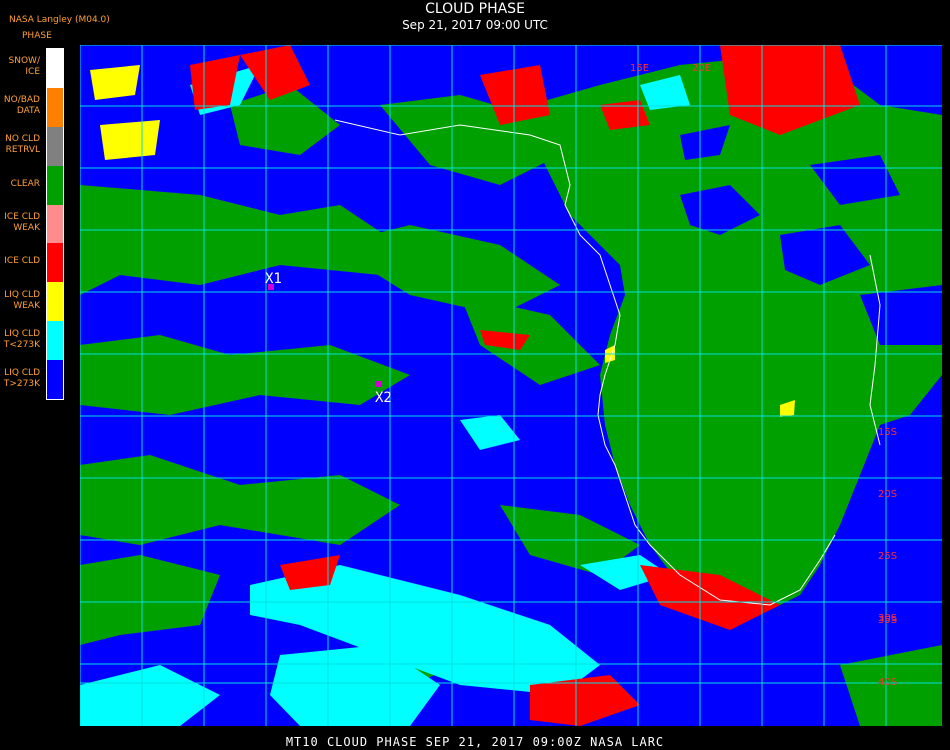 This screenshot has width=950, height=750. Describe the element at coordinates (887, 682) in the screenshot. I see `latitude-label: 40S` at that location.